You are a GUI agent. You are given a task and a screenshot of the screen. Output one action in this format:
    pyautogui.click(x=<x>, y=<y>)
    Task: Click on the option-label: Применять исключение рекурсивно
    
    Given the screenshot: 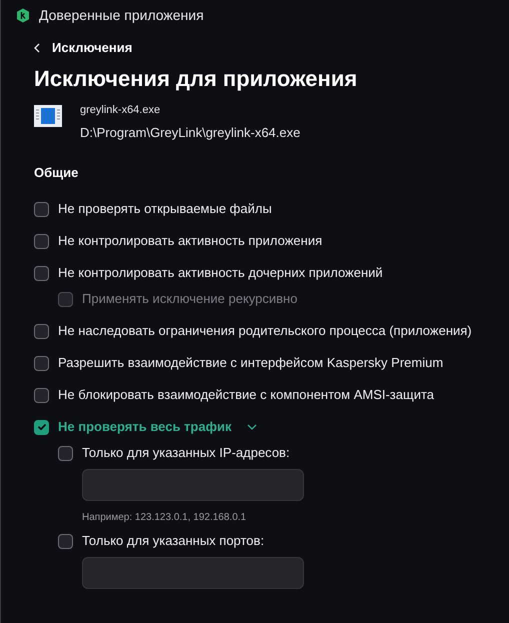 What is the action you would take?
    pyautogui.click(x=190, y=299)
    